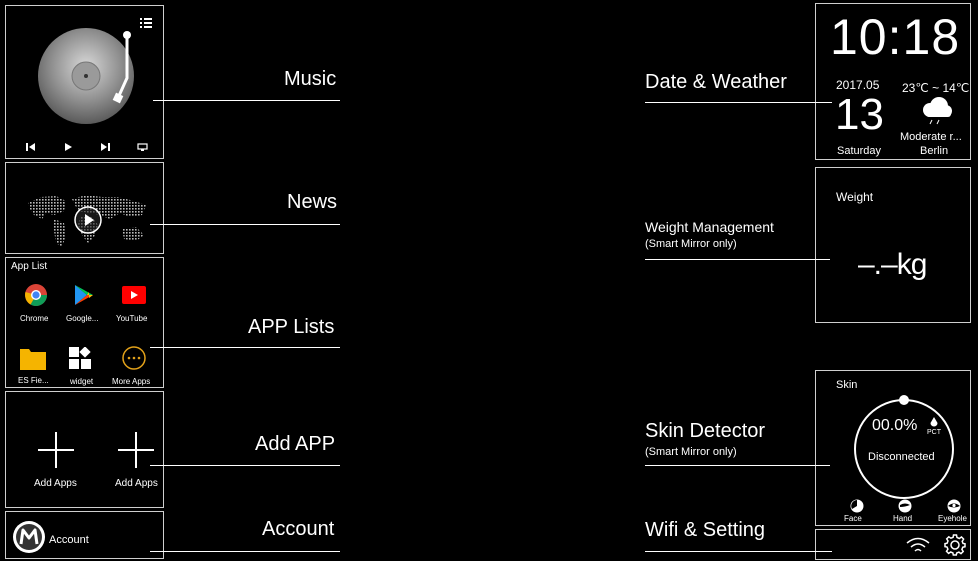  What do you see at coordinates (136, 306) in the screenshot?
I see `app-item-youtube: YouTube` at bounding box center [136, 306].